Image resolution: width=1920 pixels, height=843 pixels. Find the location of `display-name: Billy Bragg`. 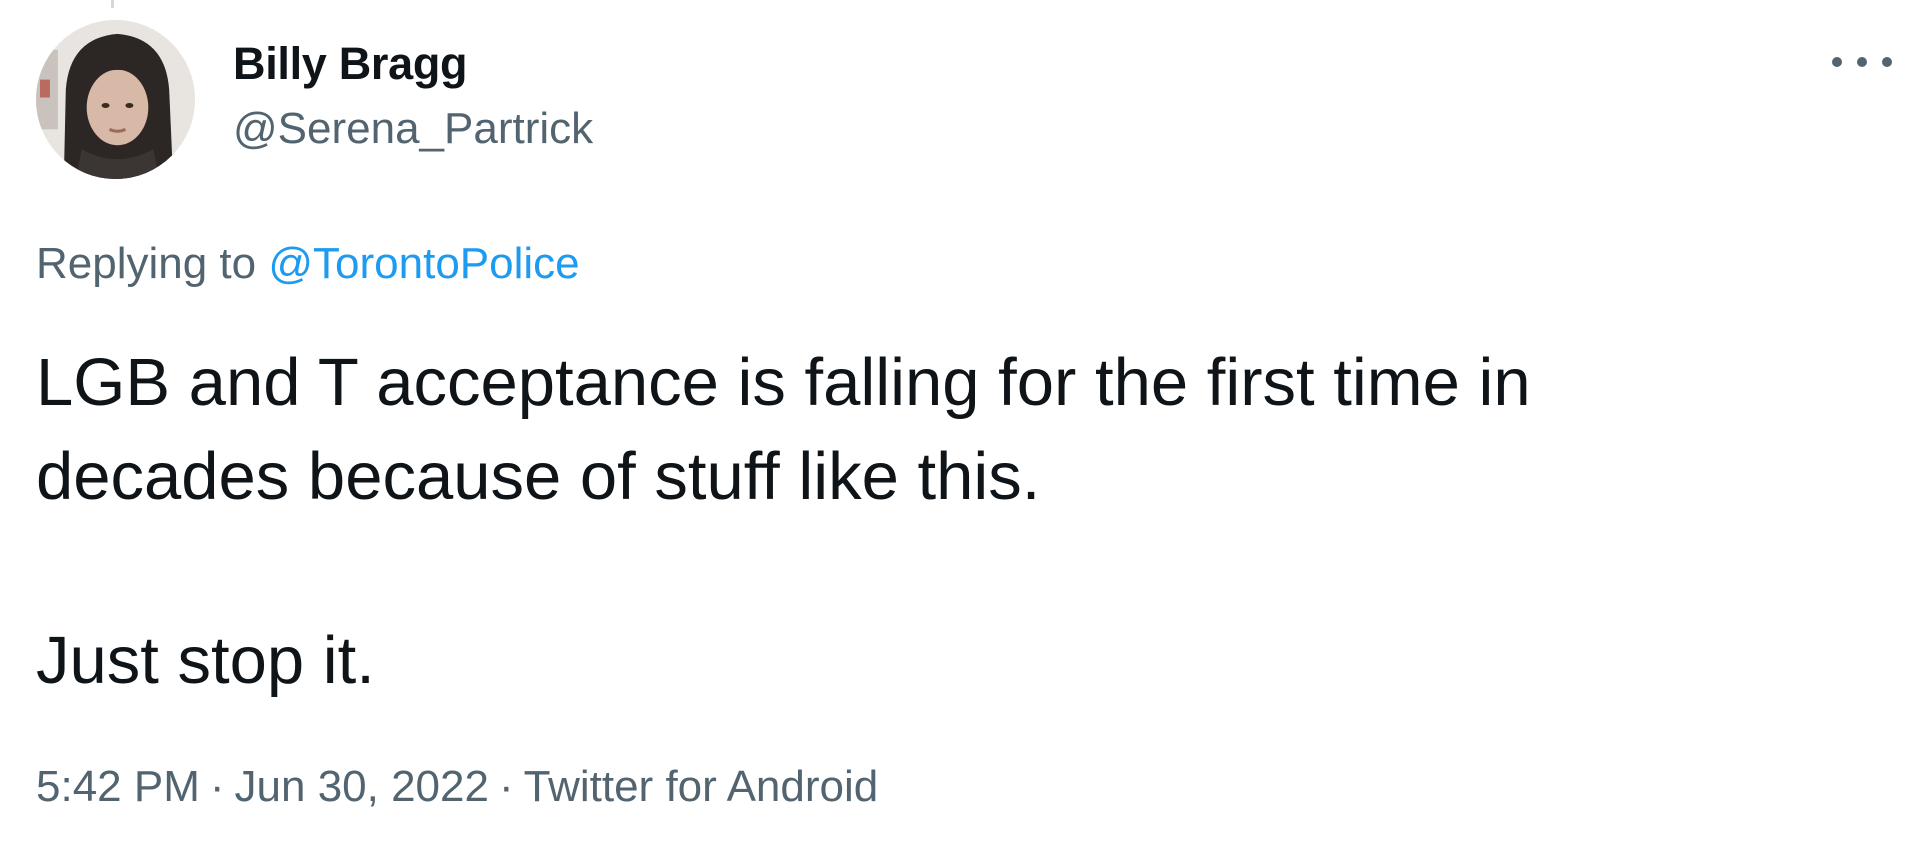

display-name: Billy Bragg is located at coordinates (413, 64).